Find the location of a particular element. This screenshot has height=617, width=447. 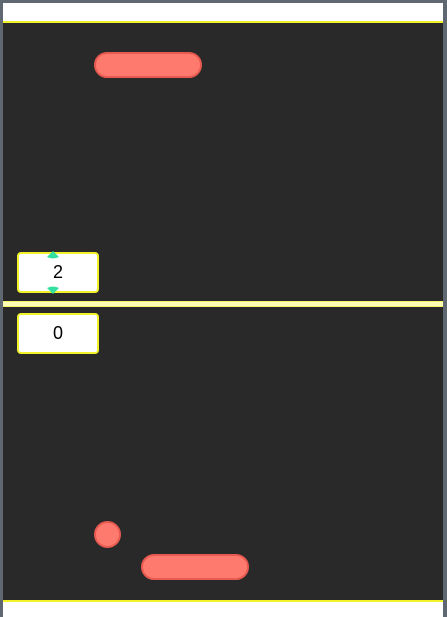

top-paddle is located at coordinates (148, 65).